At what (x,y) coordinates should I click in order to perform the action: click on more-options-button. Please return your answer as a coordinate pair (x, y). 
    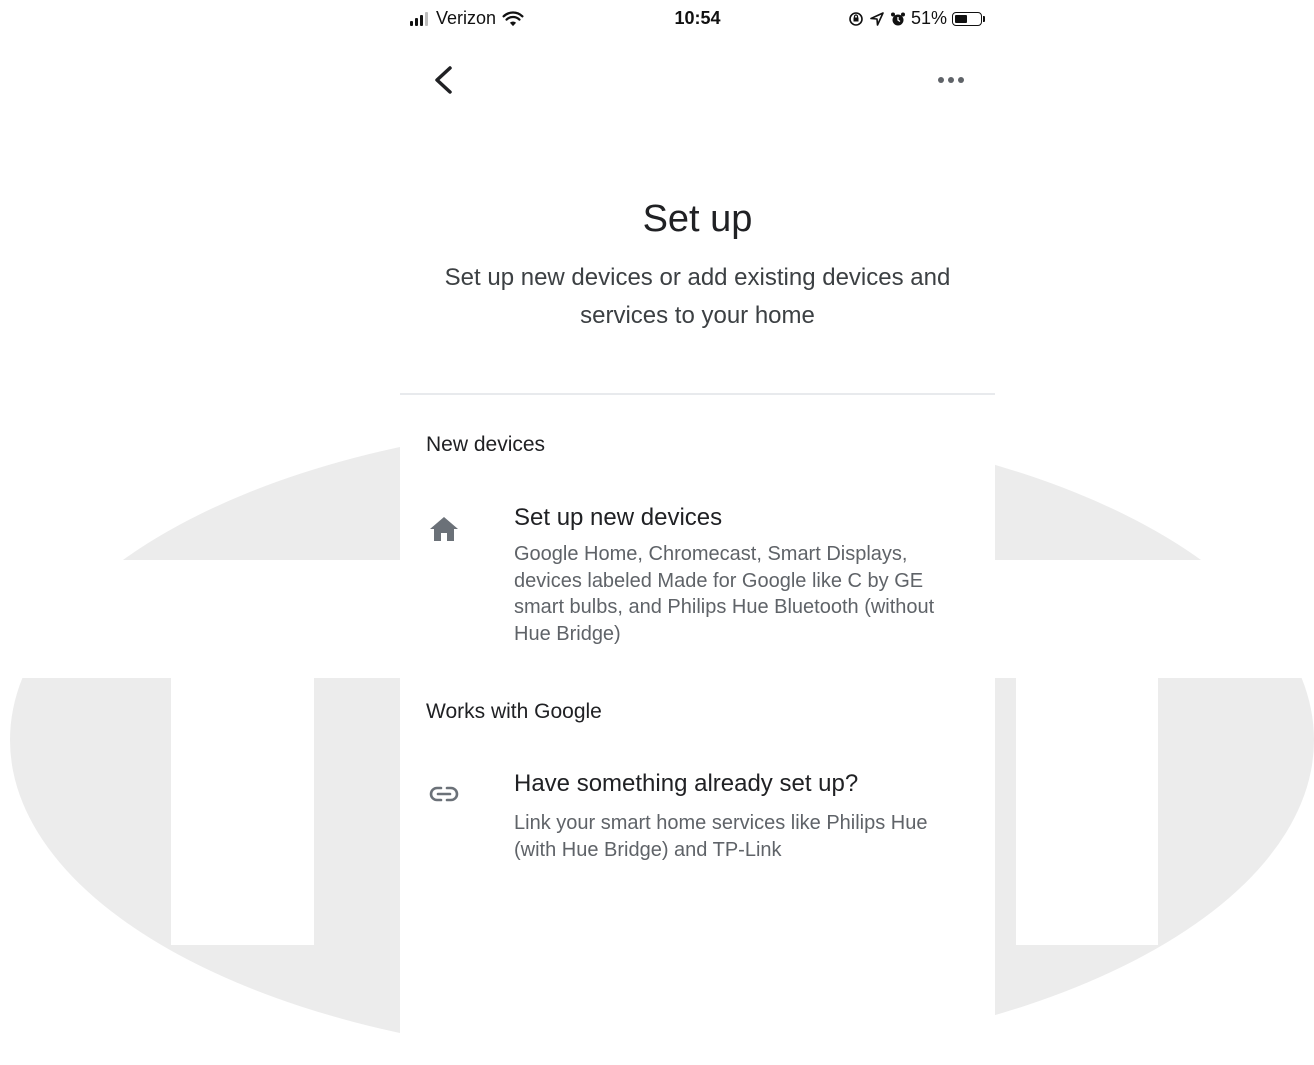
    Looking at the image, I should click on (951, 80).